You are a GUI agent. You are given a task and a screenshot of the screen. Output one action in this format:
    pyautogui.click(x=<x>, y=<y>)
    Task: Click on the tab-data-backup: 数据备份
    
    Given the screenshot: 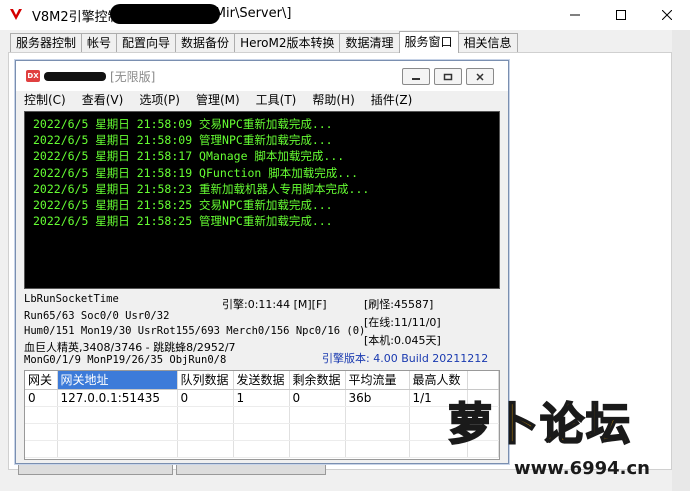 What is the action you would take?
    pyautogui.click(x=205, y=43)
    